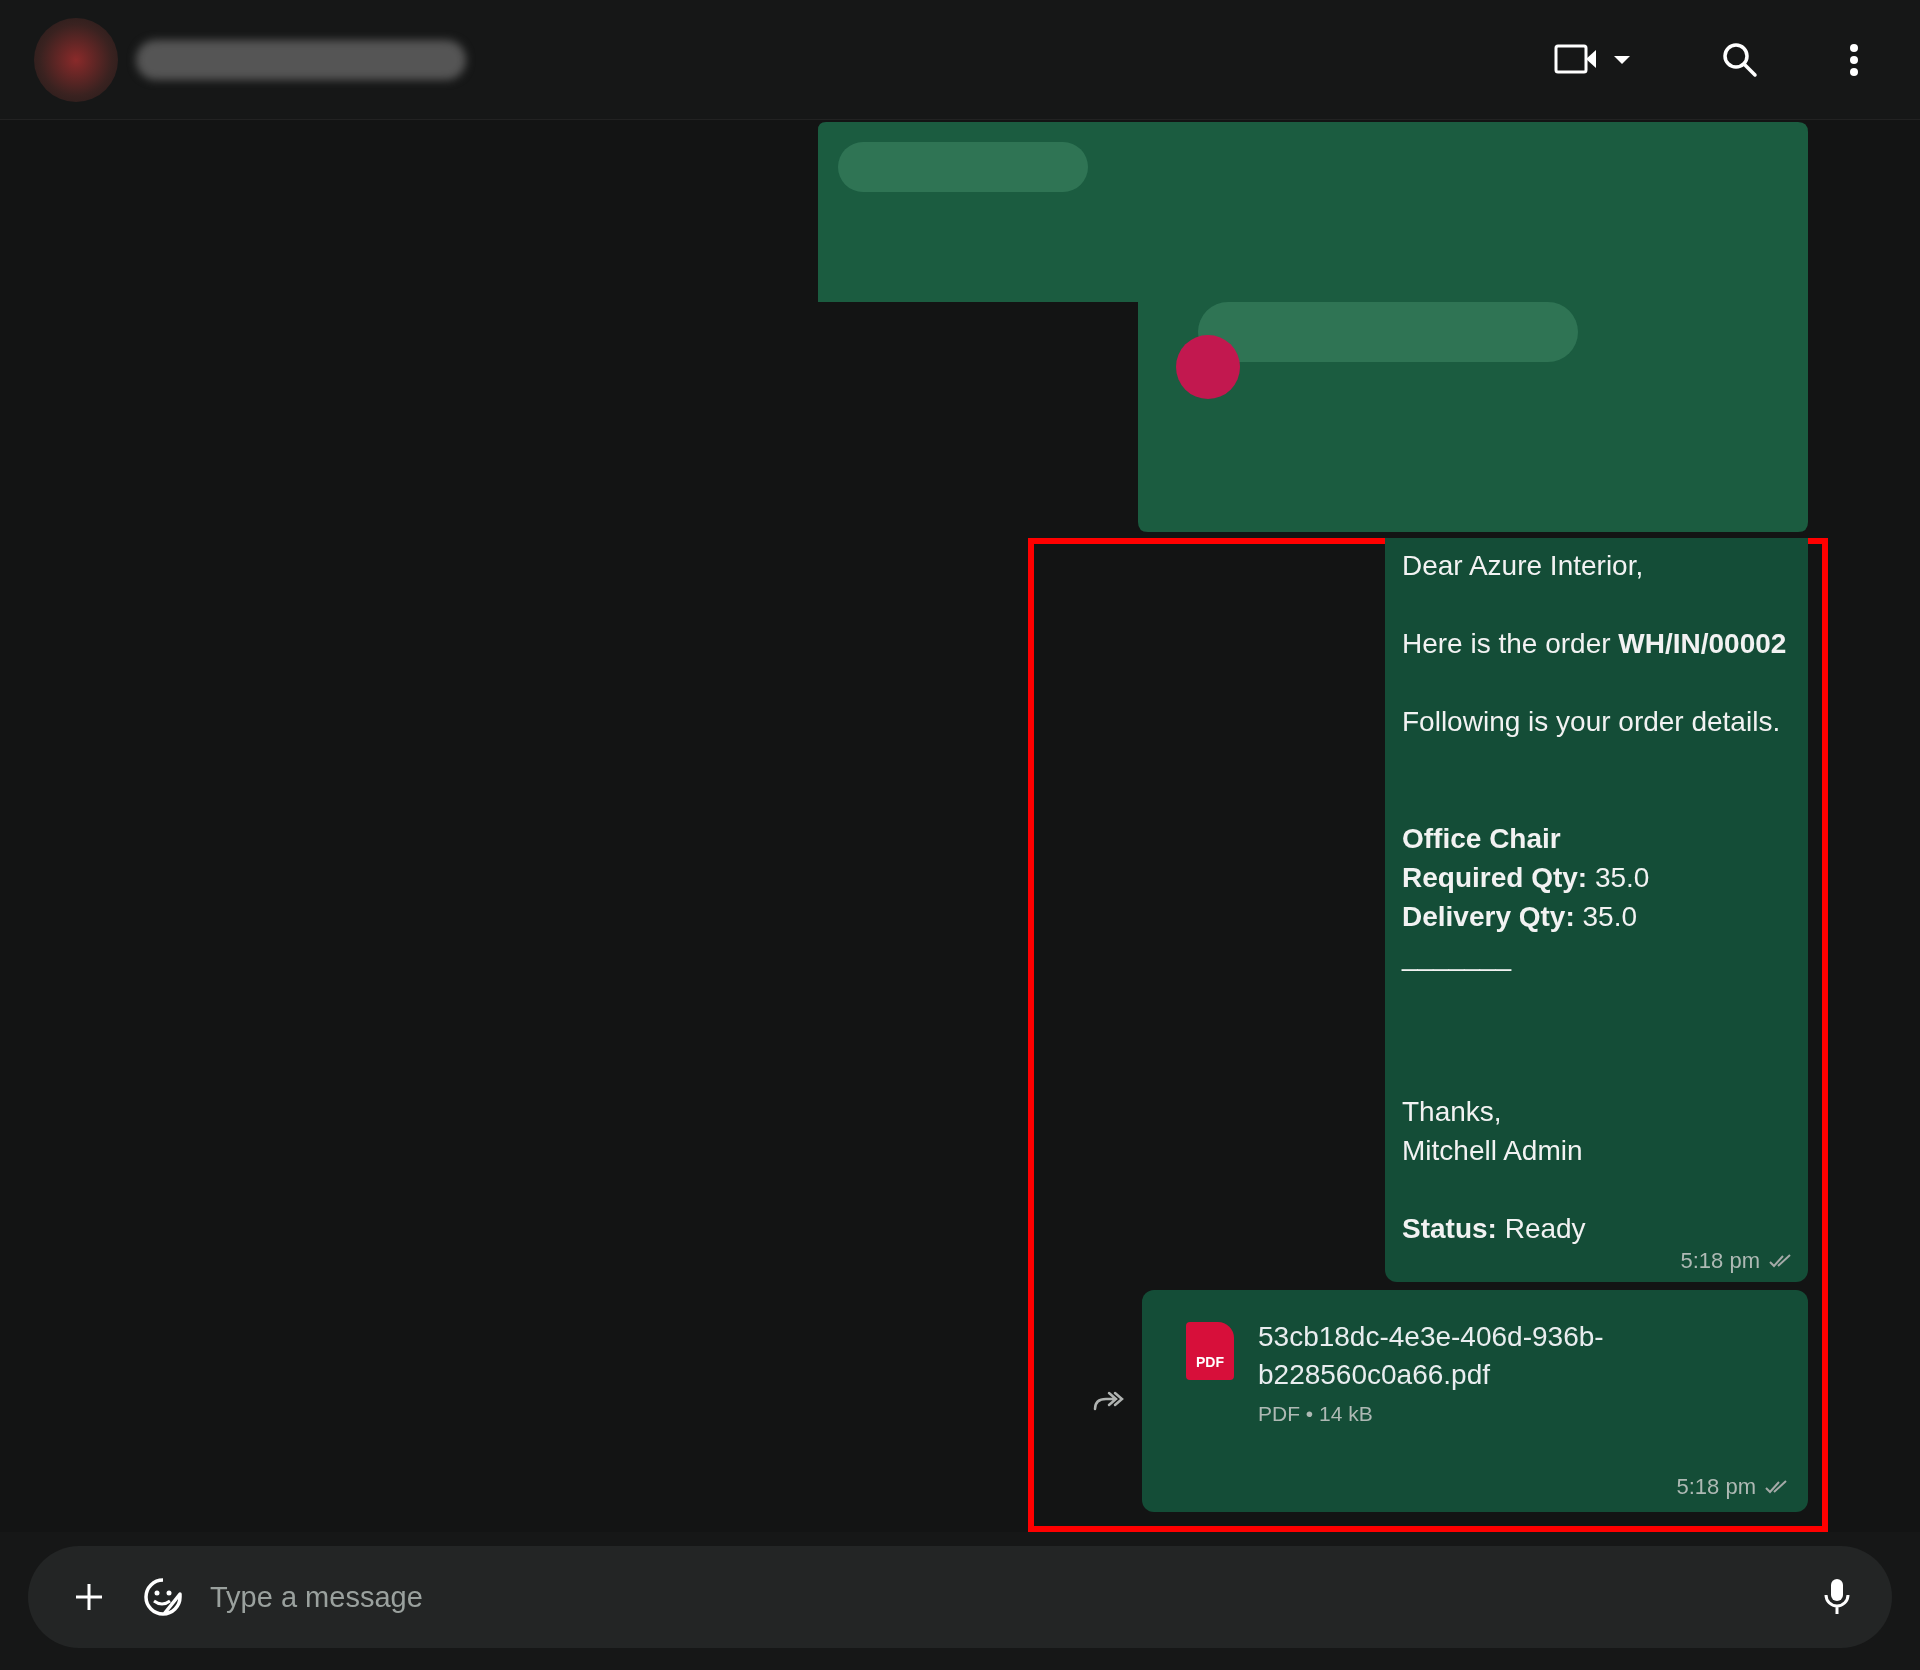  What do you see at coordinates (1316, 1414) in the screenshot?
I see `file-meta: PDF • 14 kB` at bounding box center [1316, 1414].